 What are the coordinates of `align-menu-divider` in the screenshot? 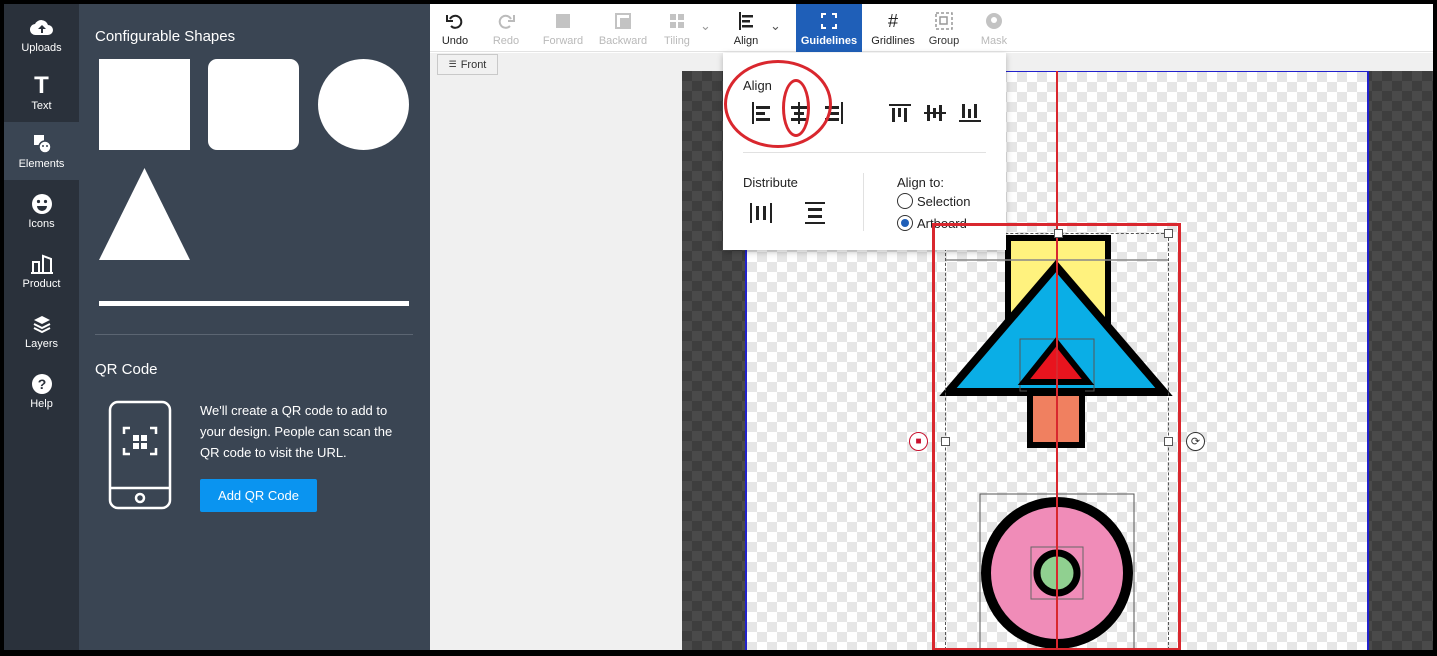 It's located at (864, 152).